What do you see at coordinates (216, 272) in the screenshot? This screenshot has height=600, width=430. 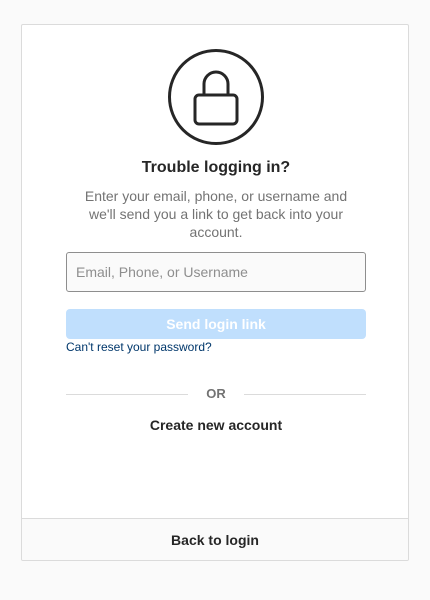 I see `email-phone-username-input` at bounding box center [216, 272].